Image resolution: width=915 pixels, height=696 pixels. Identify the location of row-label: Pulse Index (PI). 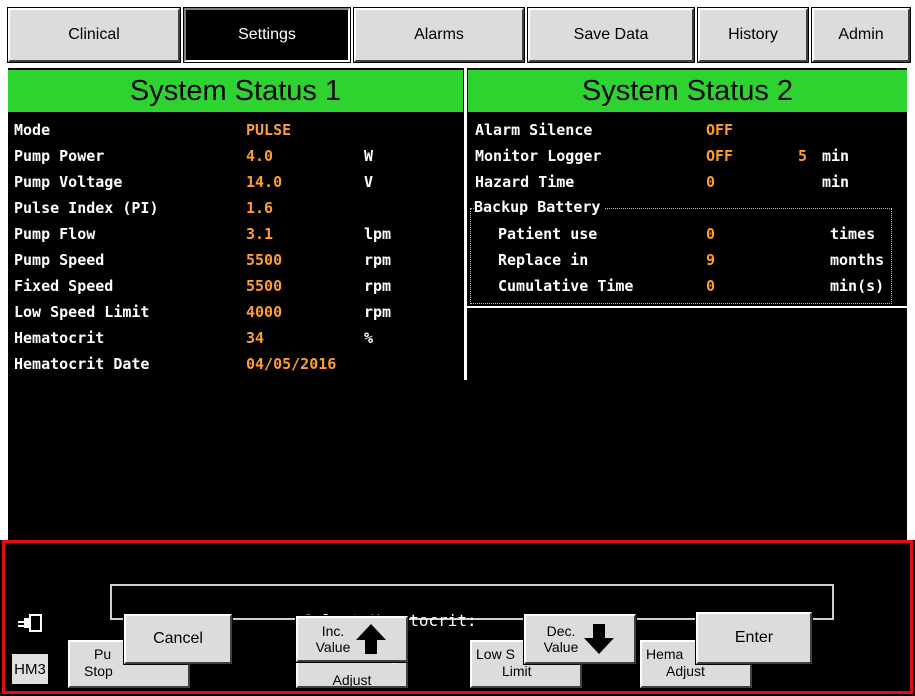
(86, 208).